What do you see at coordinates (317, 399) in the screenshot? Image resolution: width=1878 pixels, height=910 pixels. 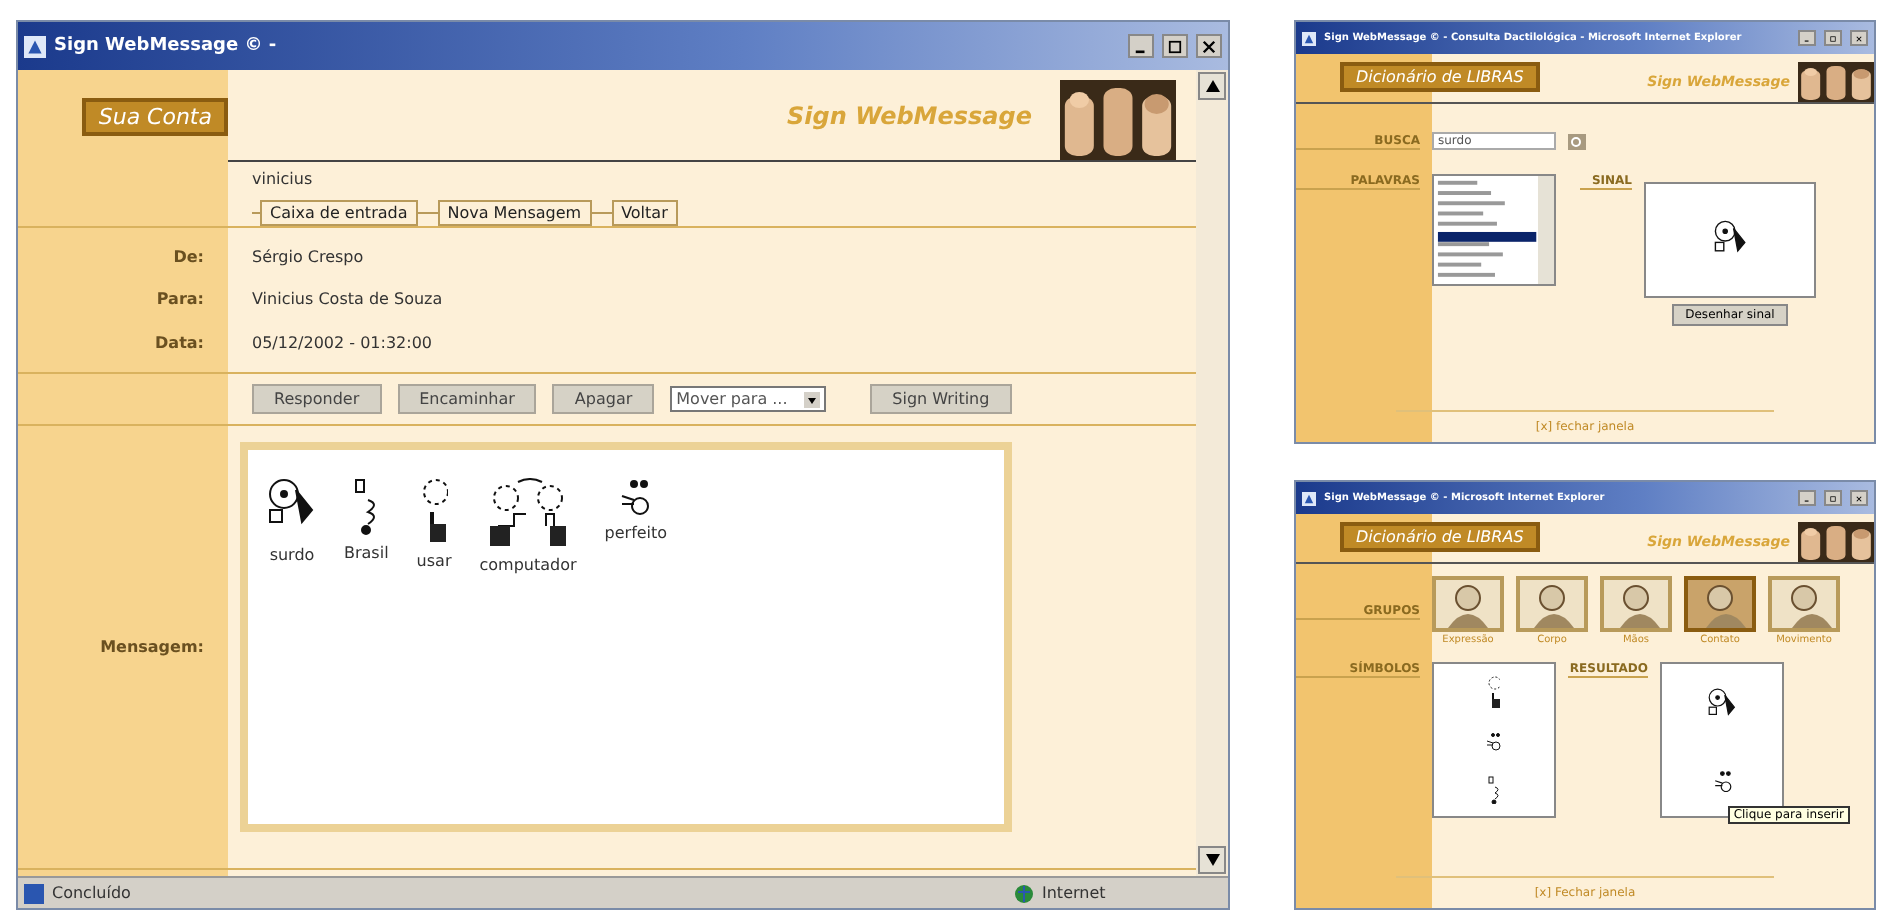 I see `action-button: Responder` at bounding box center [317, 399].